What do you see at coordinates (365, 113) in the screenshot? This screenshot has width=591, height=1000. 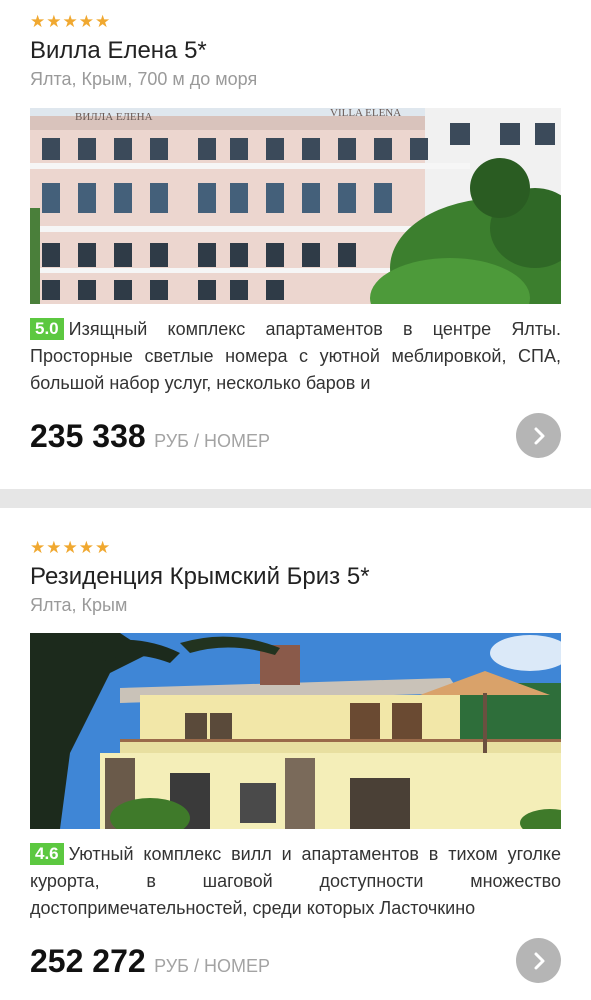 I see `svg-text: VILLA ELENA` at bounding box center [365, 113].